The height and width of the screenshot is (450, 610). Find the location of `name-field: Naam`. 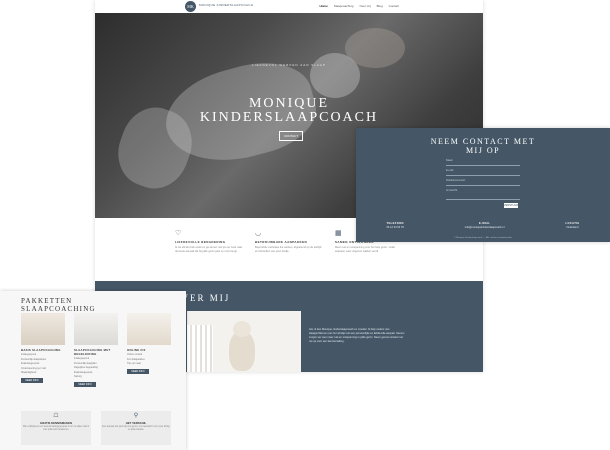

name-field: Naam is located at coordinates (483, 162).